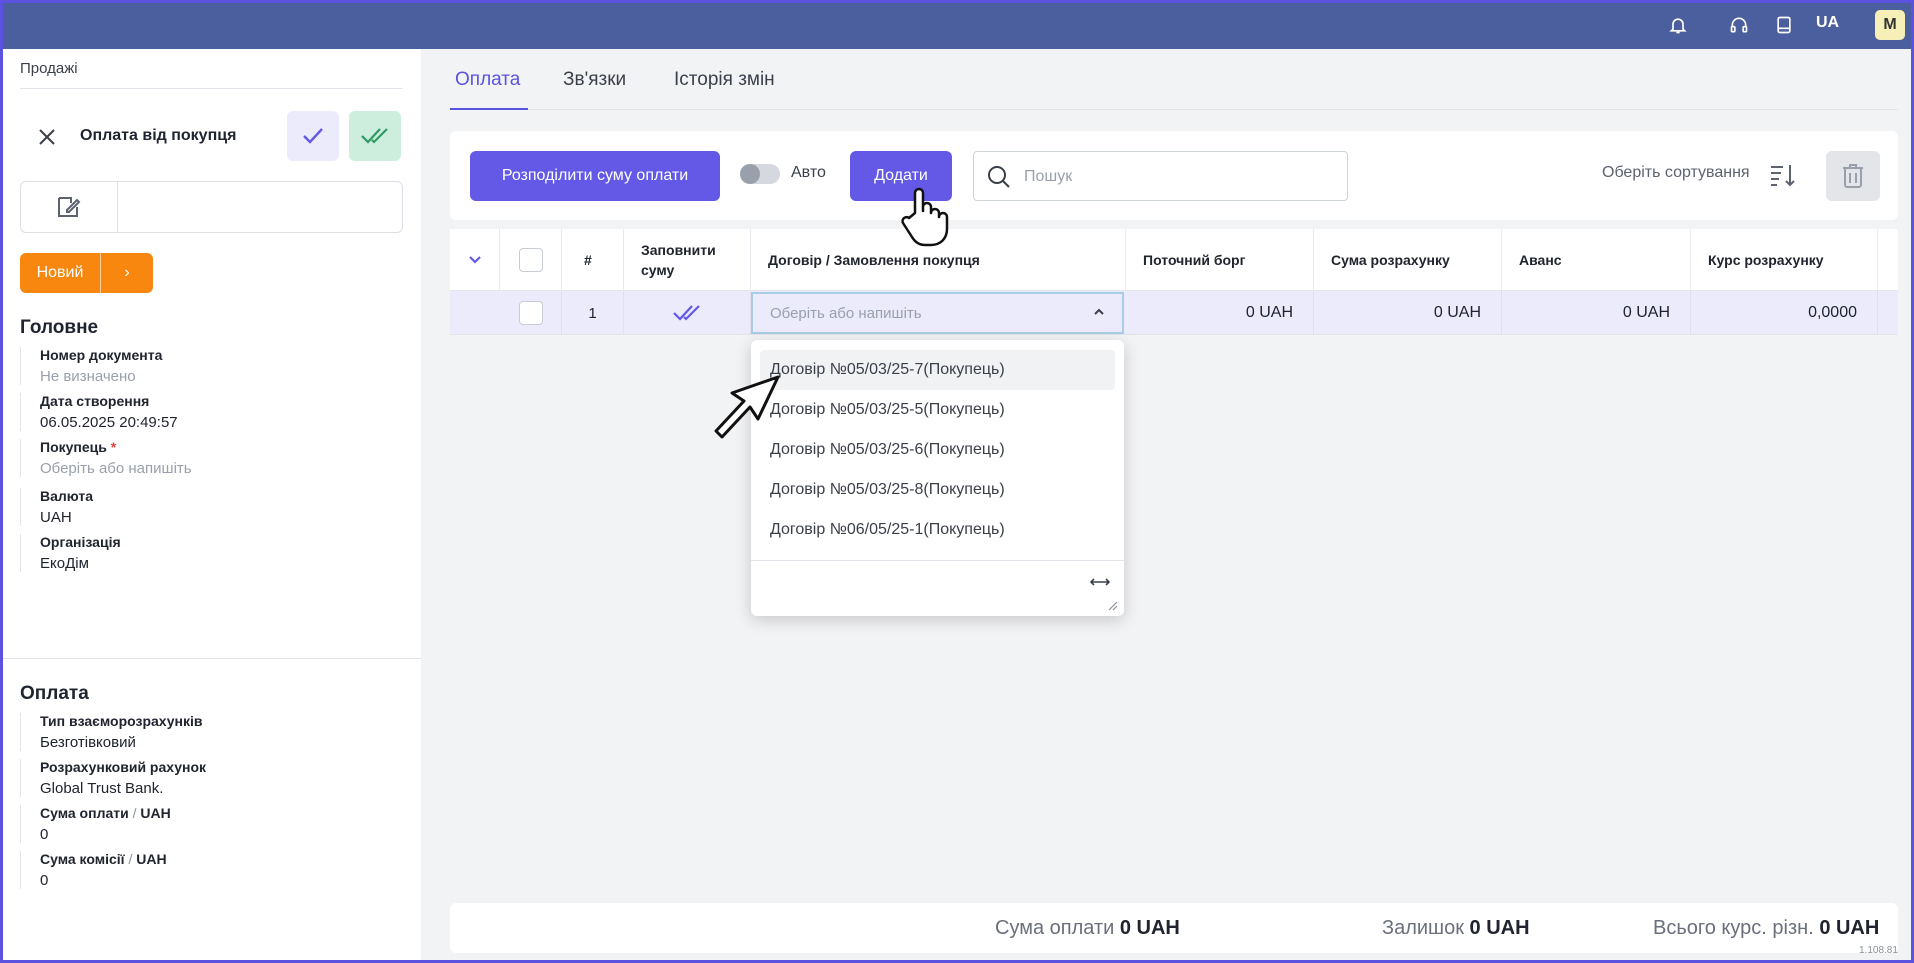 This screenshot has height=963, width=1914. I want to click on dropdown-option: Договір №05/03/25-6(Покупець), so click(937, 450).